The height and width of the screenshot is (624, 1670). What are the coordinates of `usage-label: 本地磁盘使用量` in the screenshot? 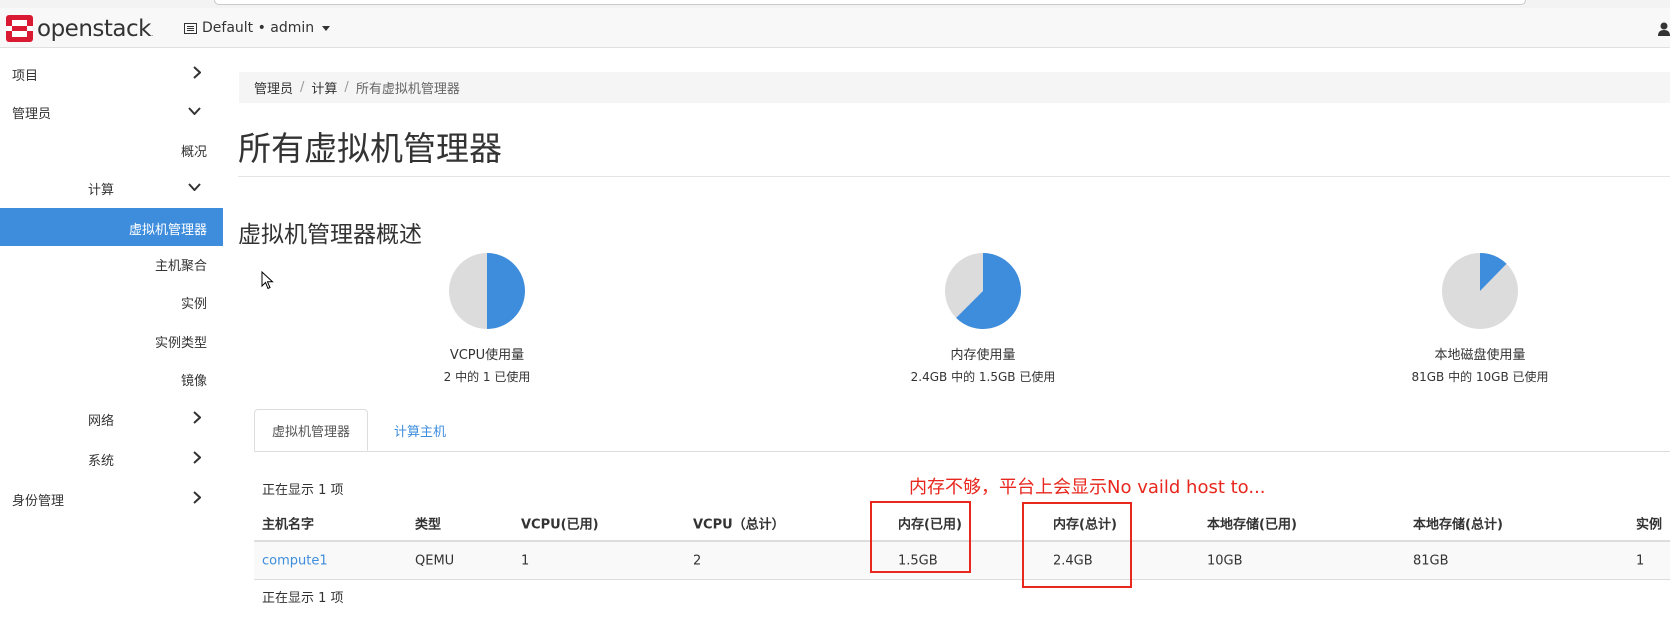 It's located at (1480, 355).